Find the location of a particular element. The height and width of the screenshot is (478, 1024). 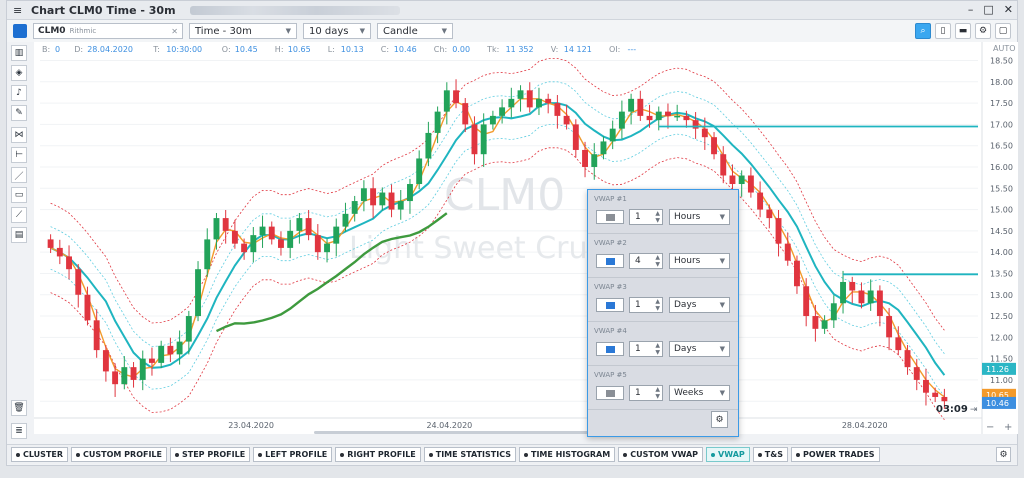

layers-icon: ◈ is located at coordinates (19, 73).